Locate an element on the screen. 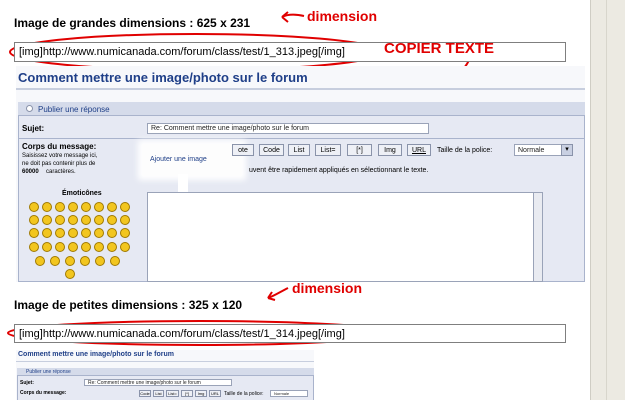 This screenshot has height=400, width=625. dimension-arrowhead-top is located at coordinates (285, 17).